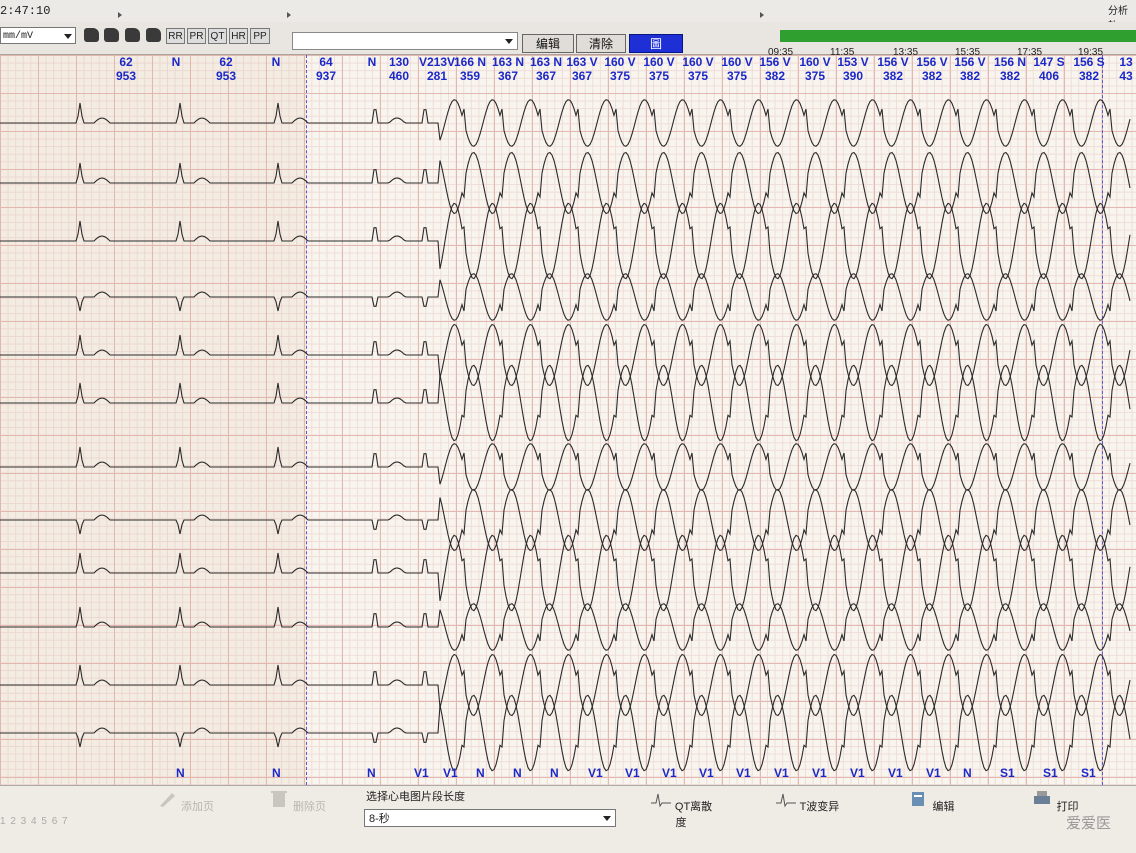  Describe the element at coordinates (68, 36) in the screenshot. I see `chevron-down-icon` at that location.